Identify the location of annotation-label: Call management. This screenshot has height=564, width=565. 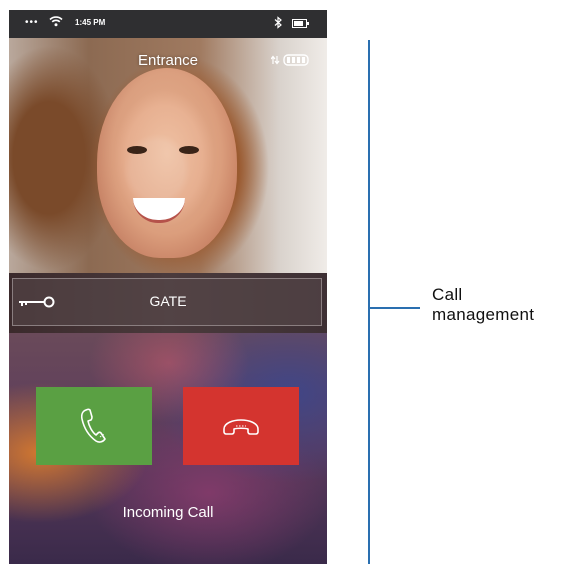
(497, 305).